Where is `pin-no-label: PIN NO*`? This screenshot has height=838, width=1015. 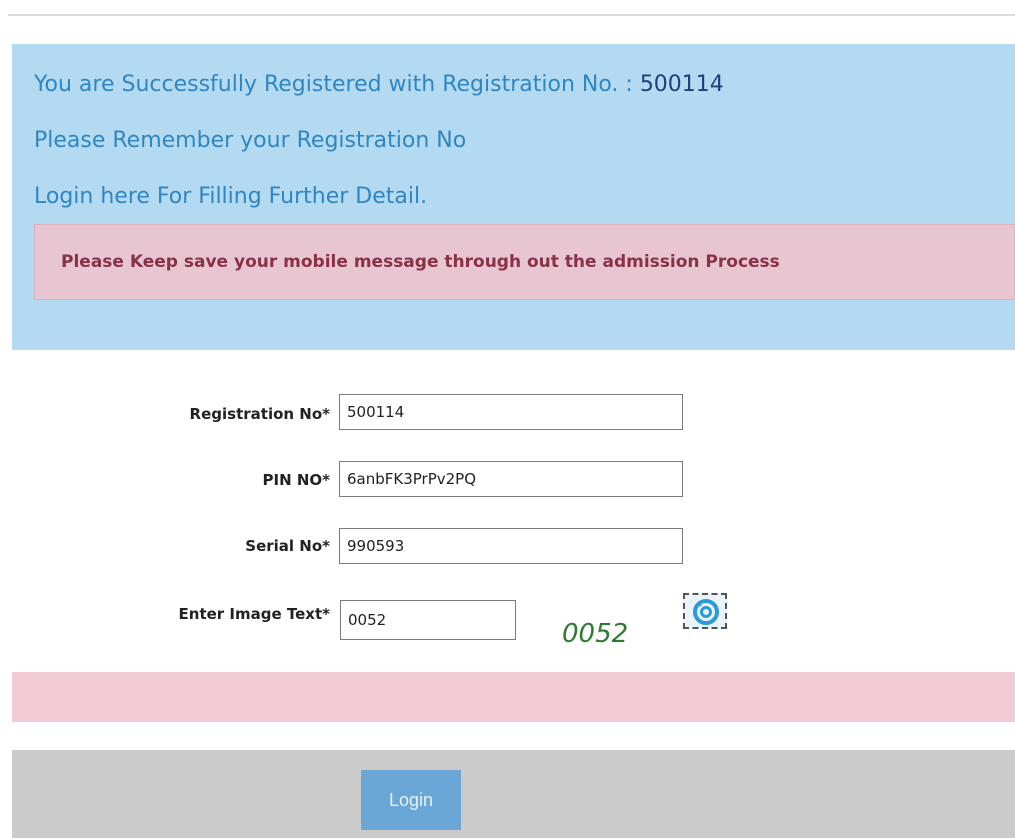 pin-no-label: PIN NO* is located at coordinates (296, 480).